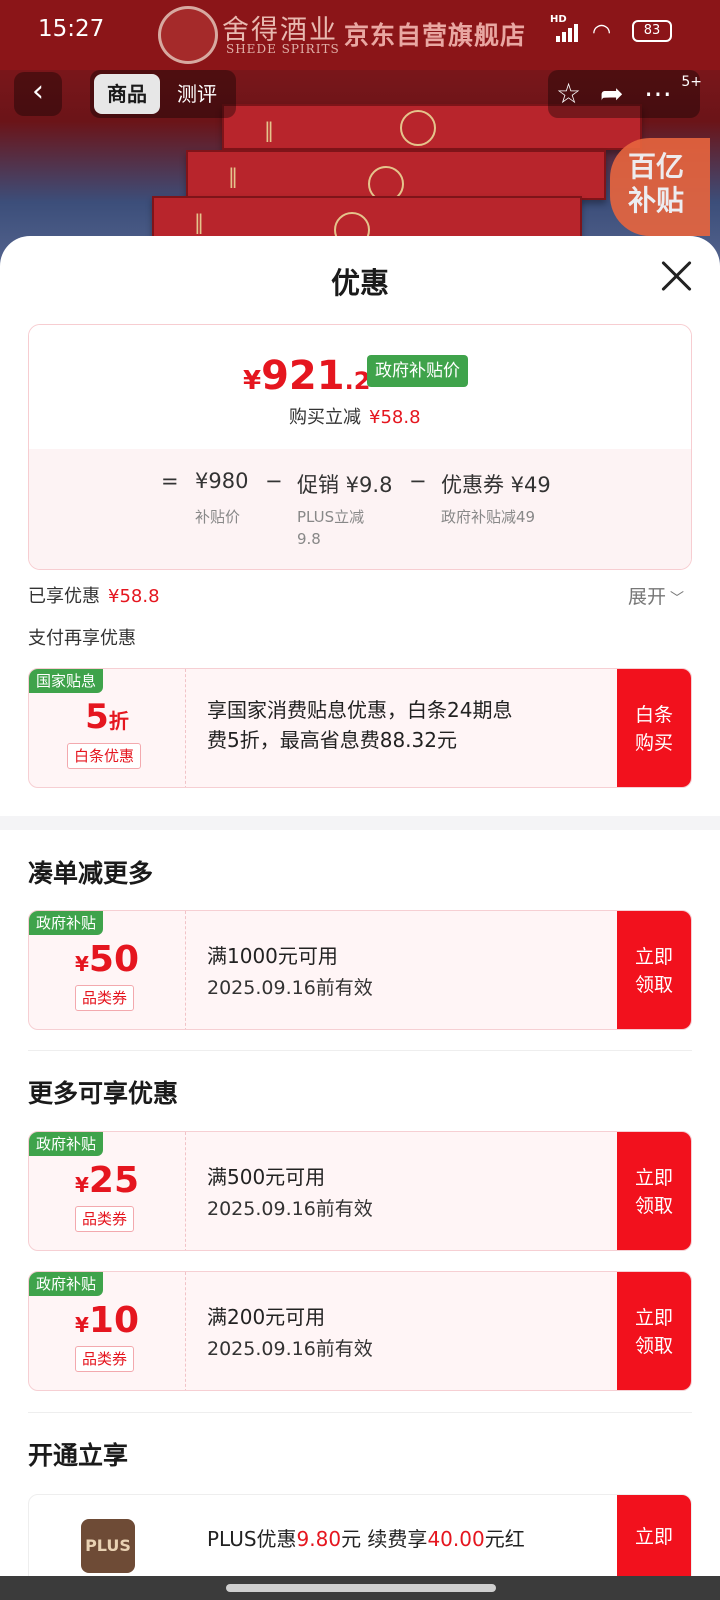  I want to click on enjoyed-value: ¥58.8, so click(134, 596).